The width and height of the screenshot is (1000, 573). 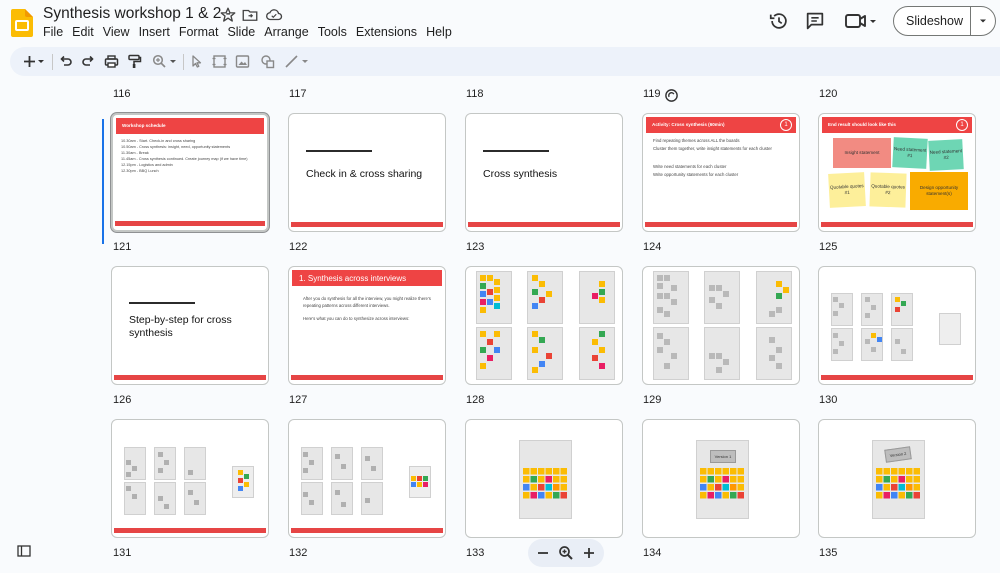 What do you see at coordinates (65, 61) in the screenshot?
I see `undo-icon` at bounding box center [65, 61].